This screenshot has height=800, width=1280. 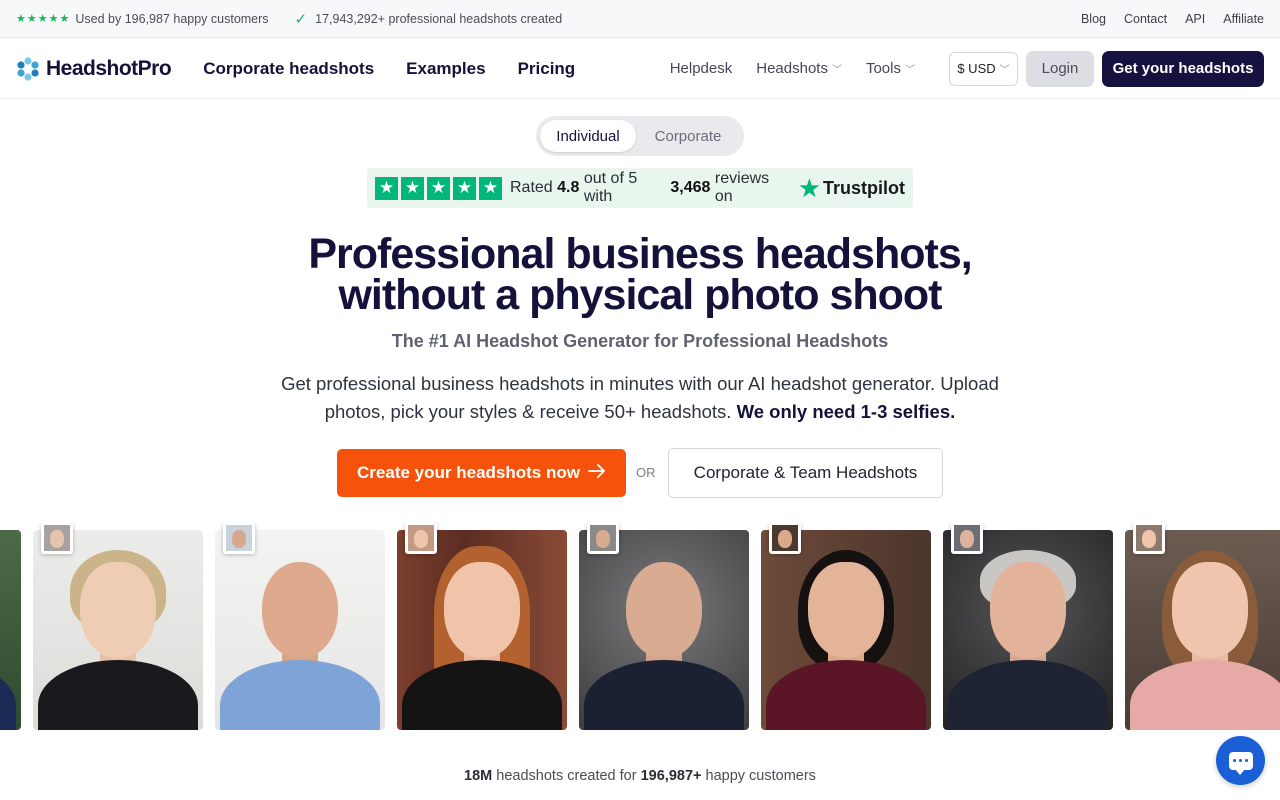 What do you see at coordinates (742, 187) in the screenshot?
I see `rating-suffix: reviews on` at bounding box center [742, 187].